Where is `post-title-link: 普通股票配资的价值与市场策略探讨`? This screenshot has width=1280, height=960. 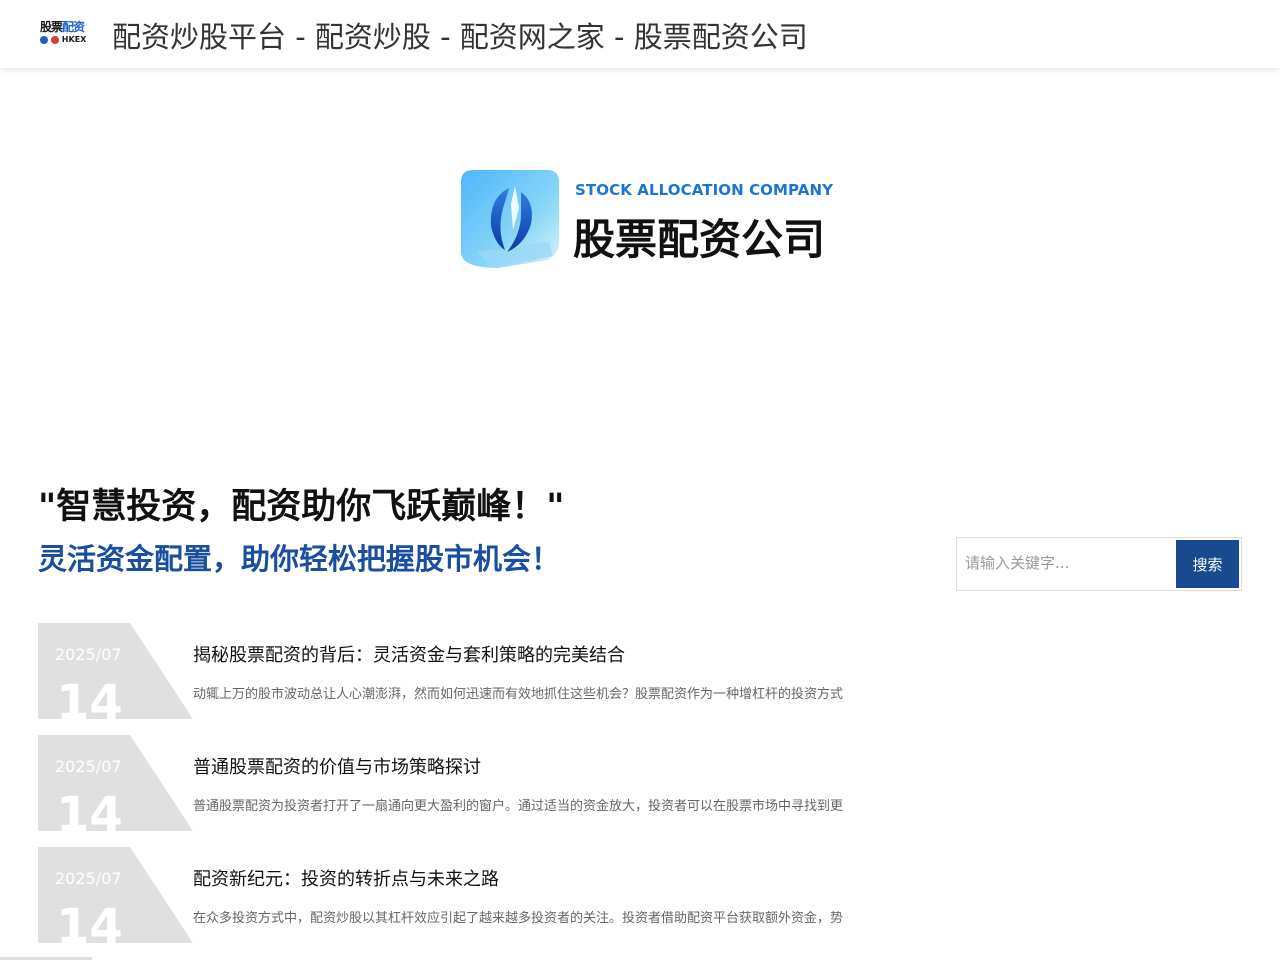 post-title-link: 普通股票配资的价值与市场策略探讨 is located at coordinates (337, 766).